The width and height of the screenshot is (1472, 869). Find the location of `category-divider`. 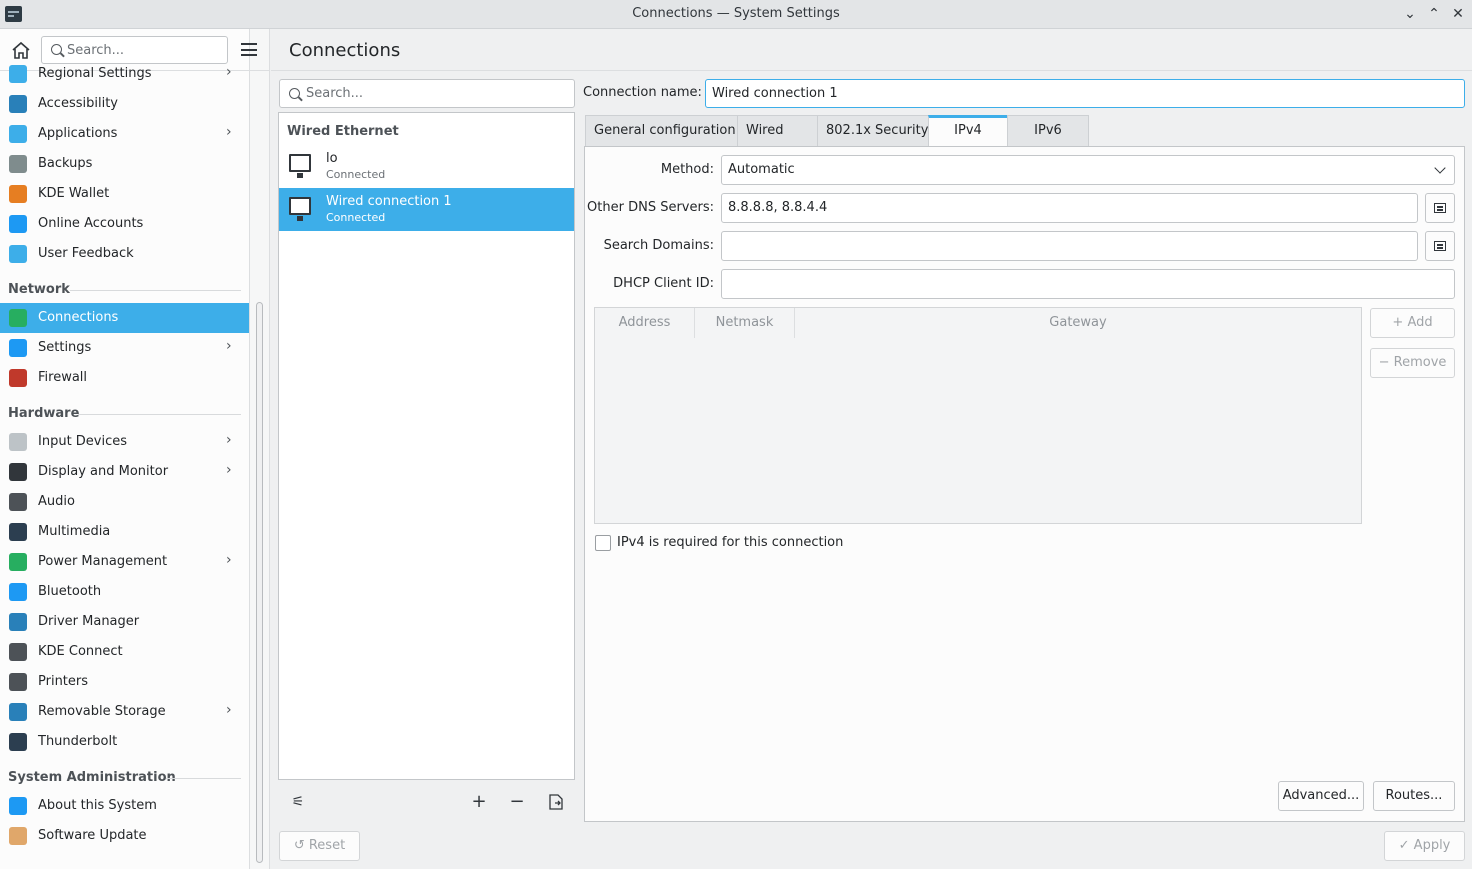

category-divider is located at coordinates (159, 414).